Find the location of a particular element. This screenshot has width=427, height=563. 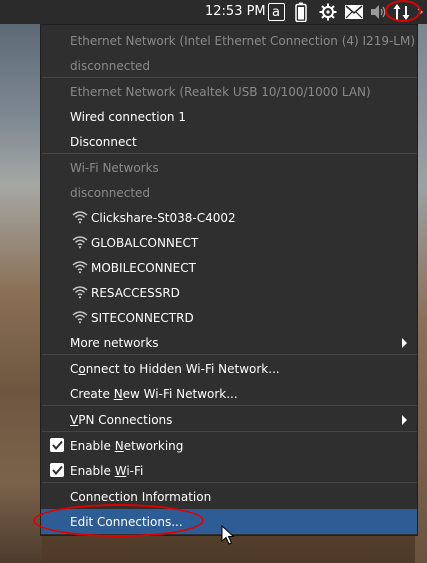

wifi-network-ssid: SITECONNECTRD is located at coordinates (142, 318).